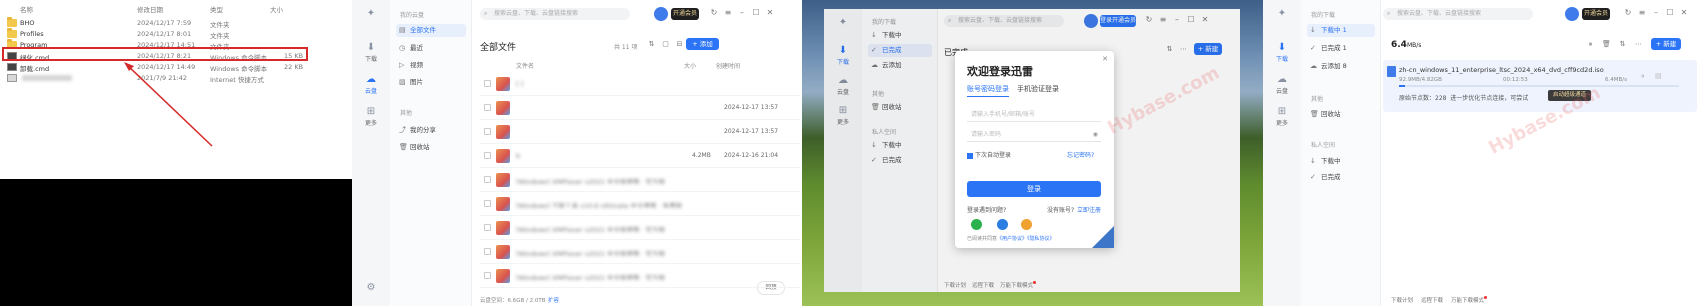 Image resolution: width=1707 pixels, height=306 pixels. What do you see at coordinates (503, 276) in the screenshot?
I see `file-thumbnail` at bounding box center [503, 276].